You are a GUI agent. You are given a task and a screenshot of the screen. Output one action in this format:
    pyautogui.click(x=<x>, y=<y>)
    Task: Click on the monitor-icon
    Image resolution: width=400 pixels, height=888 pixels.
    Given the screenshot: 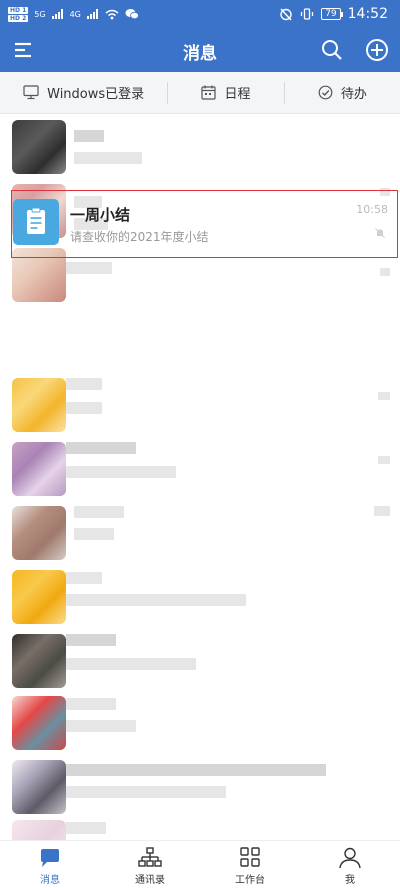 What is the action you would take?
    pyautogui.click(x=31, y=92)
    